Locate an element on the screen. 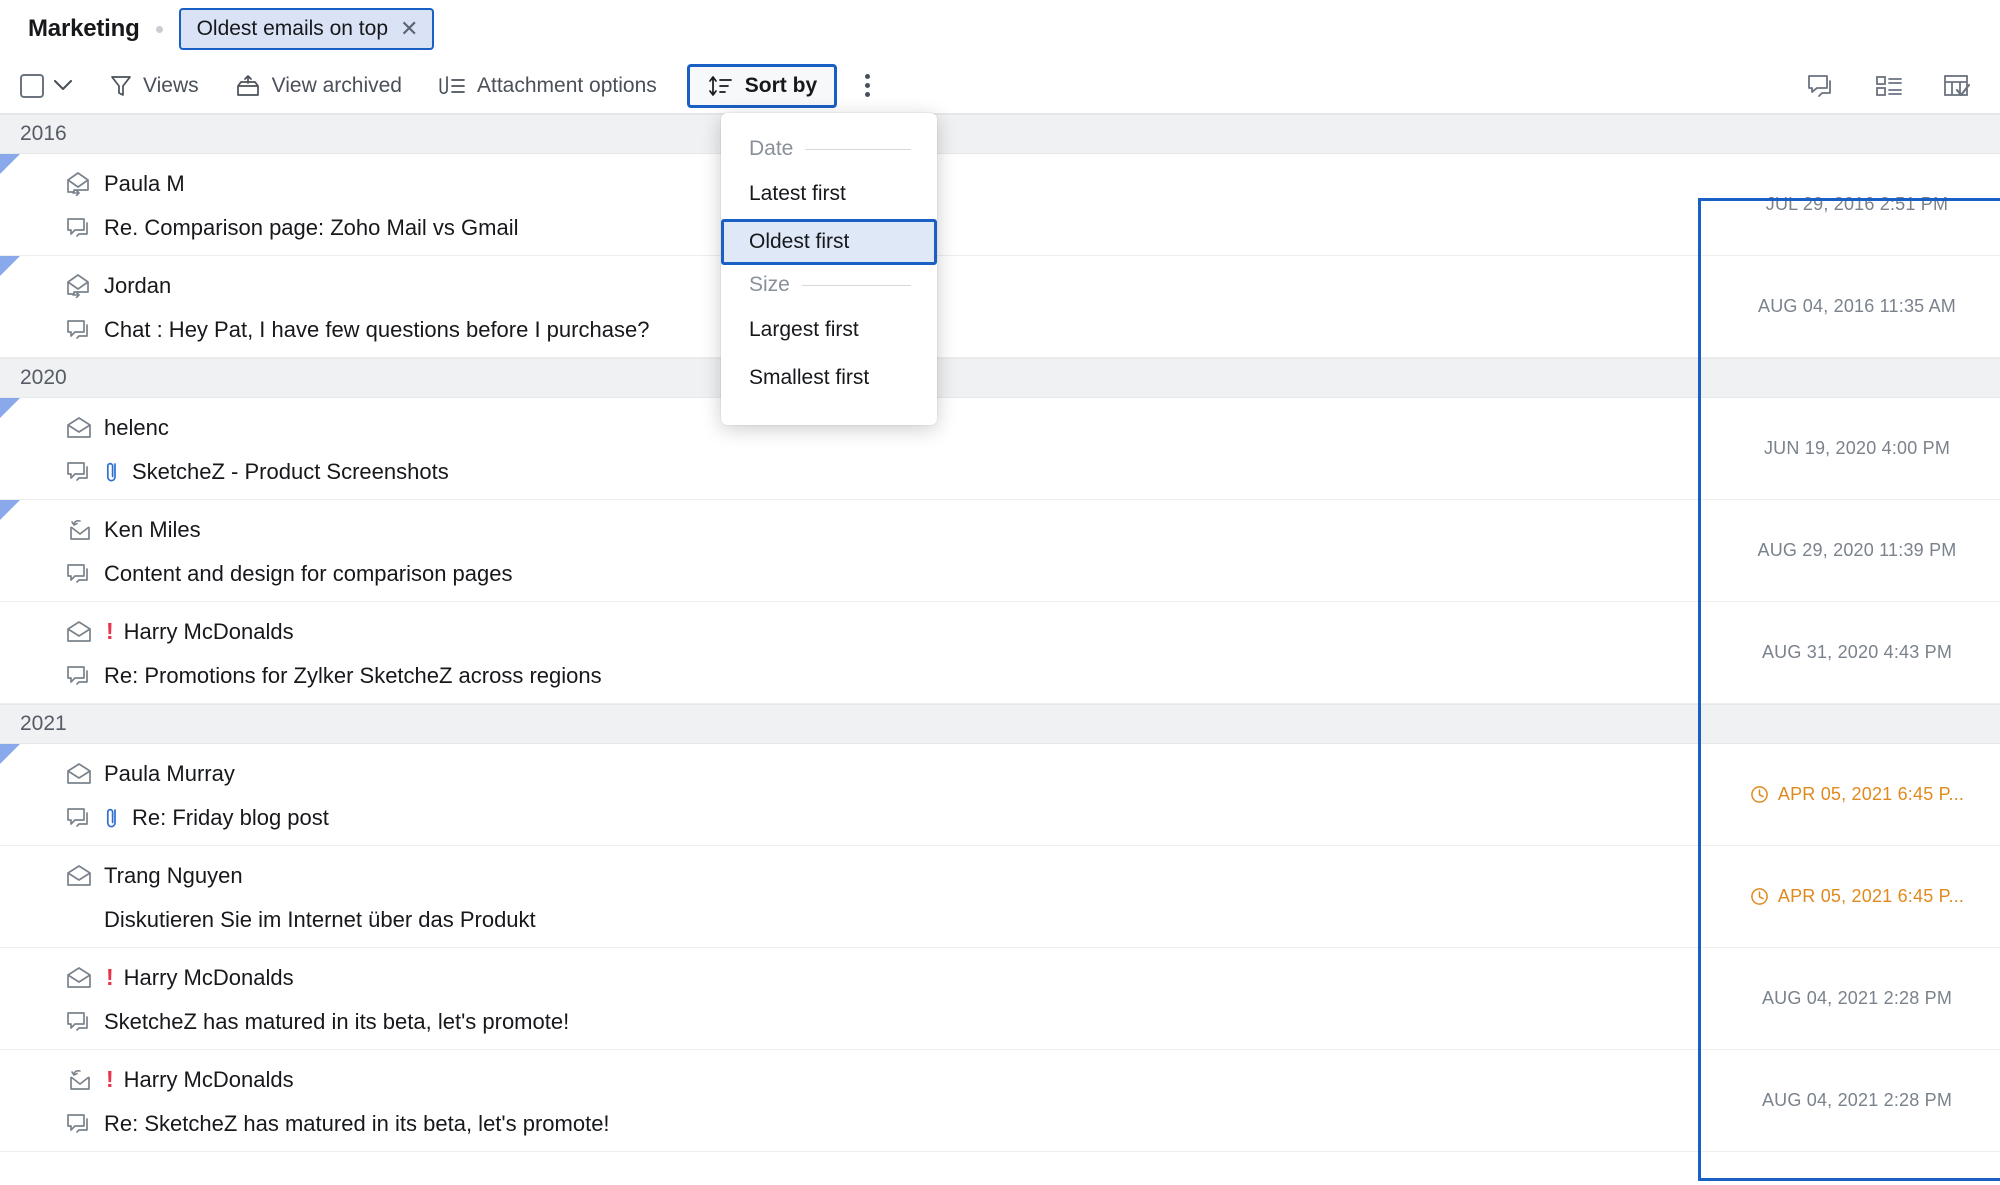 Image resolution: width=2000 pixels, height=1185 pixels. email-date-cell: JUN 19, 2020 4:00 PM is located at coordinates (1870, 448).